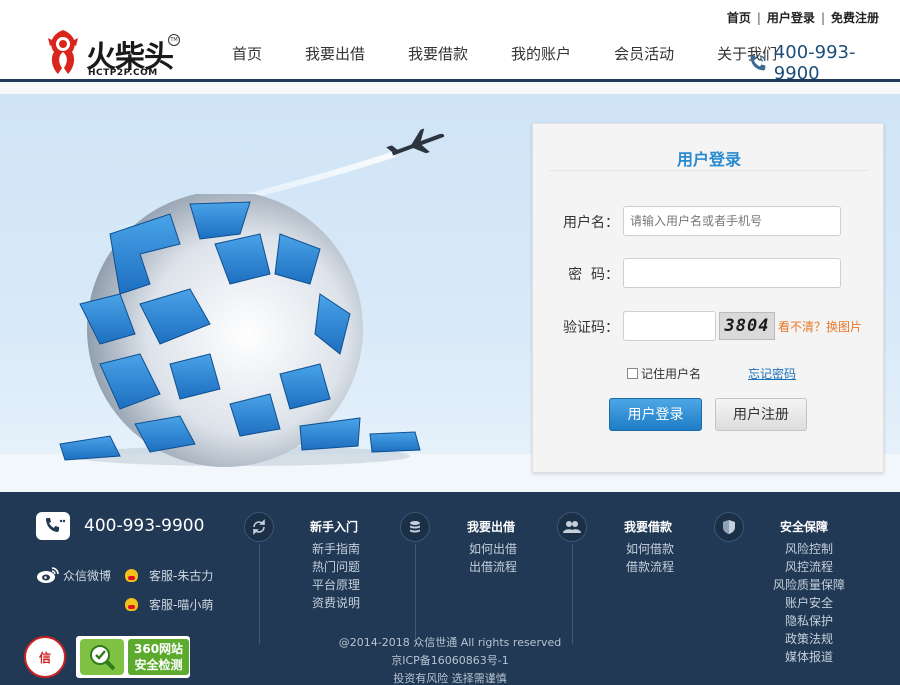 This screenshot has width=900, height=685. Describe the element at coordinates (438, 56) in the screenshot. I see `nav-item-borrow: 我要借款` at that location.